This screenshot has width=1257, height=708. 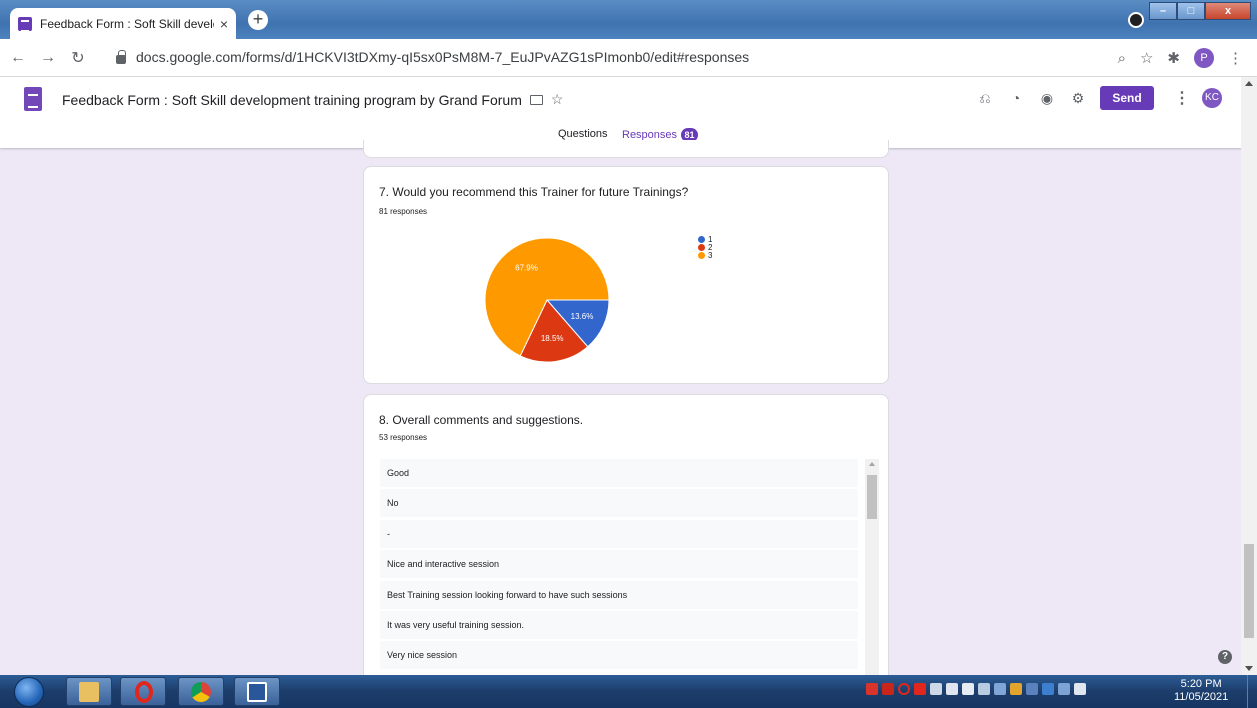 What do you see at coordinates (1249, 668) in the screenshot?
I see `page-scroll-down-icon` at bounding box center [1249, 668].